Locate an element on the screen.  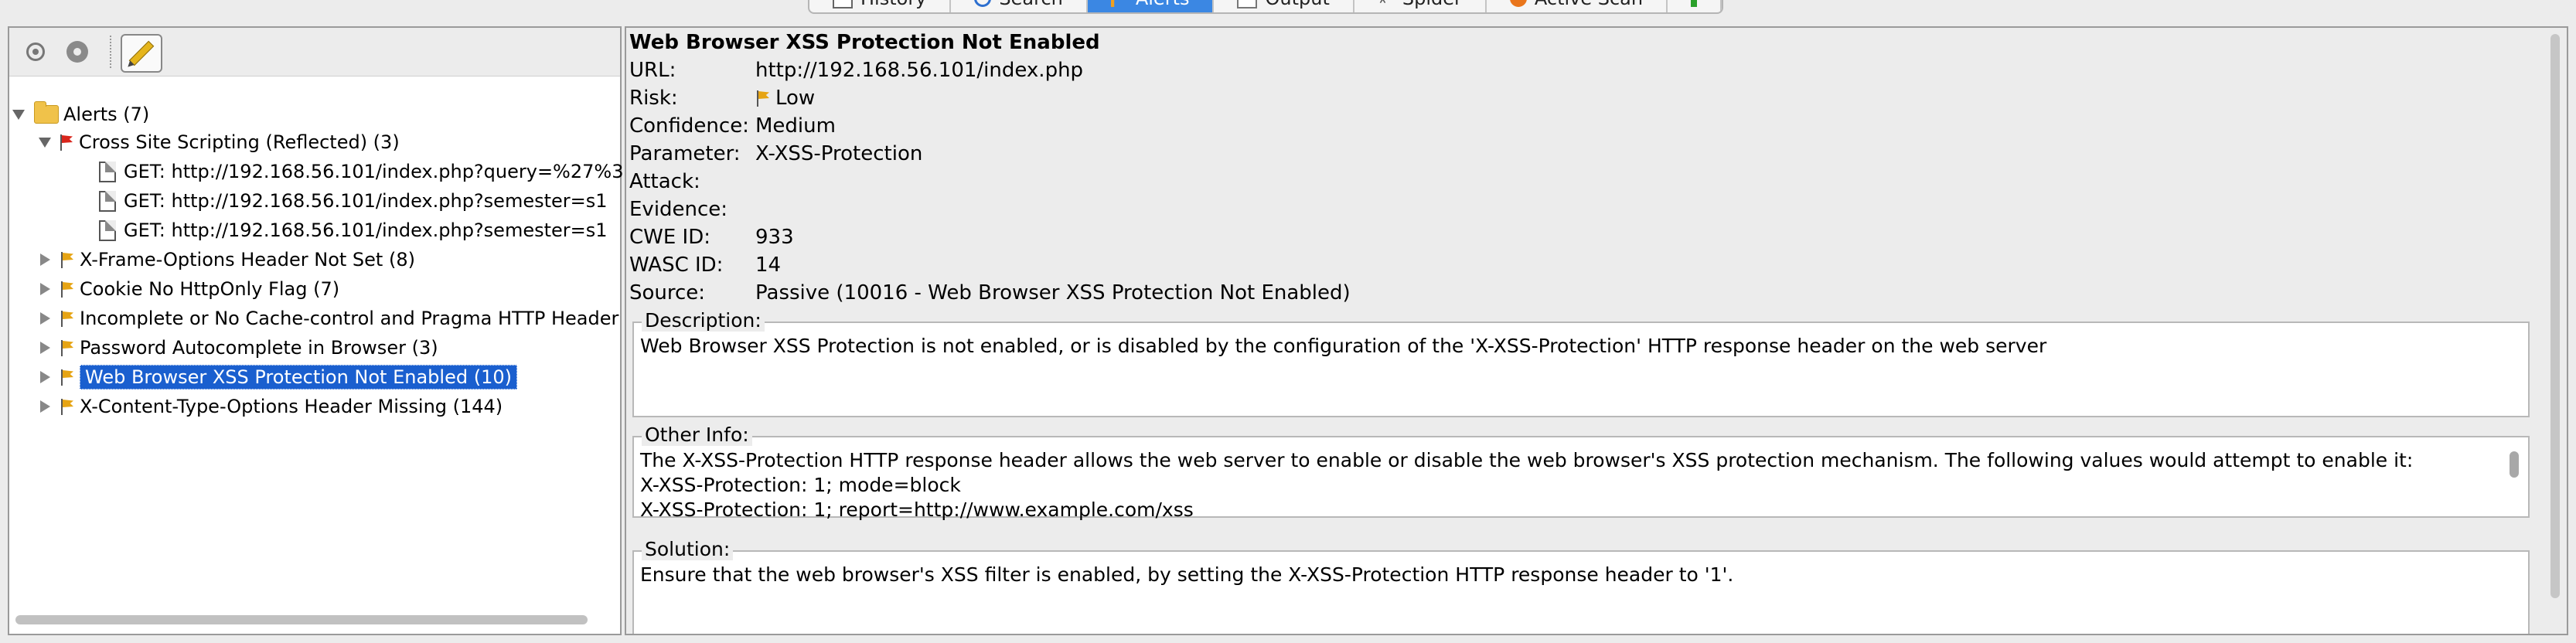
tab-active-scan: Active Scan is located at coordinates (1577, 6).